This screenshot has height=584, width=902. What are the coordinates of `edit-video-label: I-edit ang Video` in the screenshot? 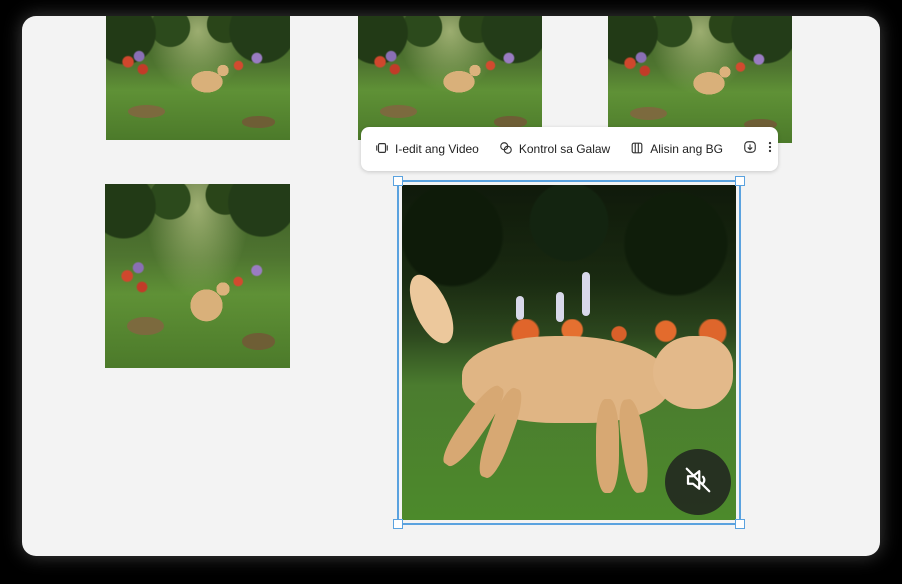 It's located at (437, 149).